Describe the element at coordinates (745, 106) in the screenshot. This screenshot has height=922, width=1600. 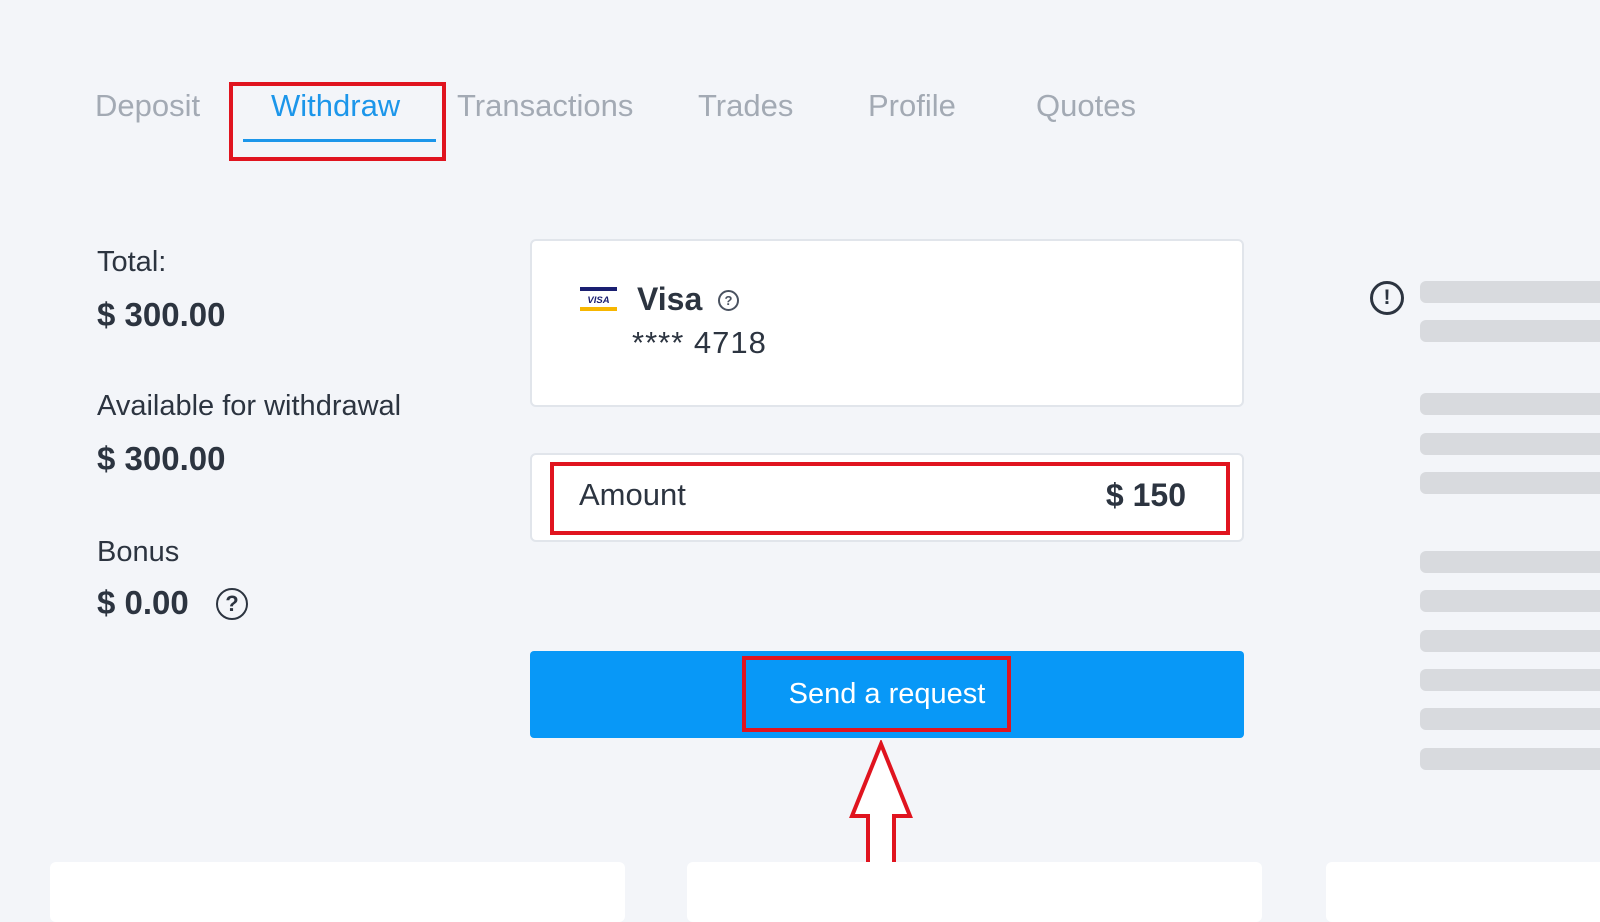
I see `tab-trades: Trades` at that location.